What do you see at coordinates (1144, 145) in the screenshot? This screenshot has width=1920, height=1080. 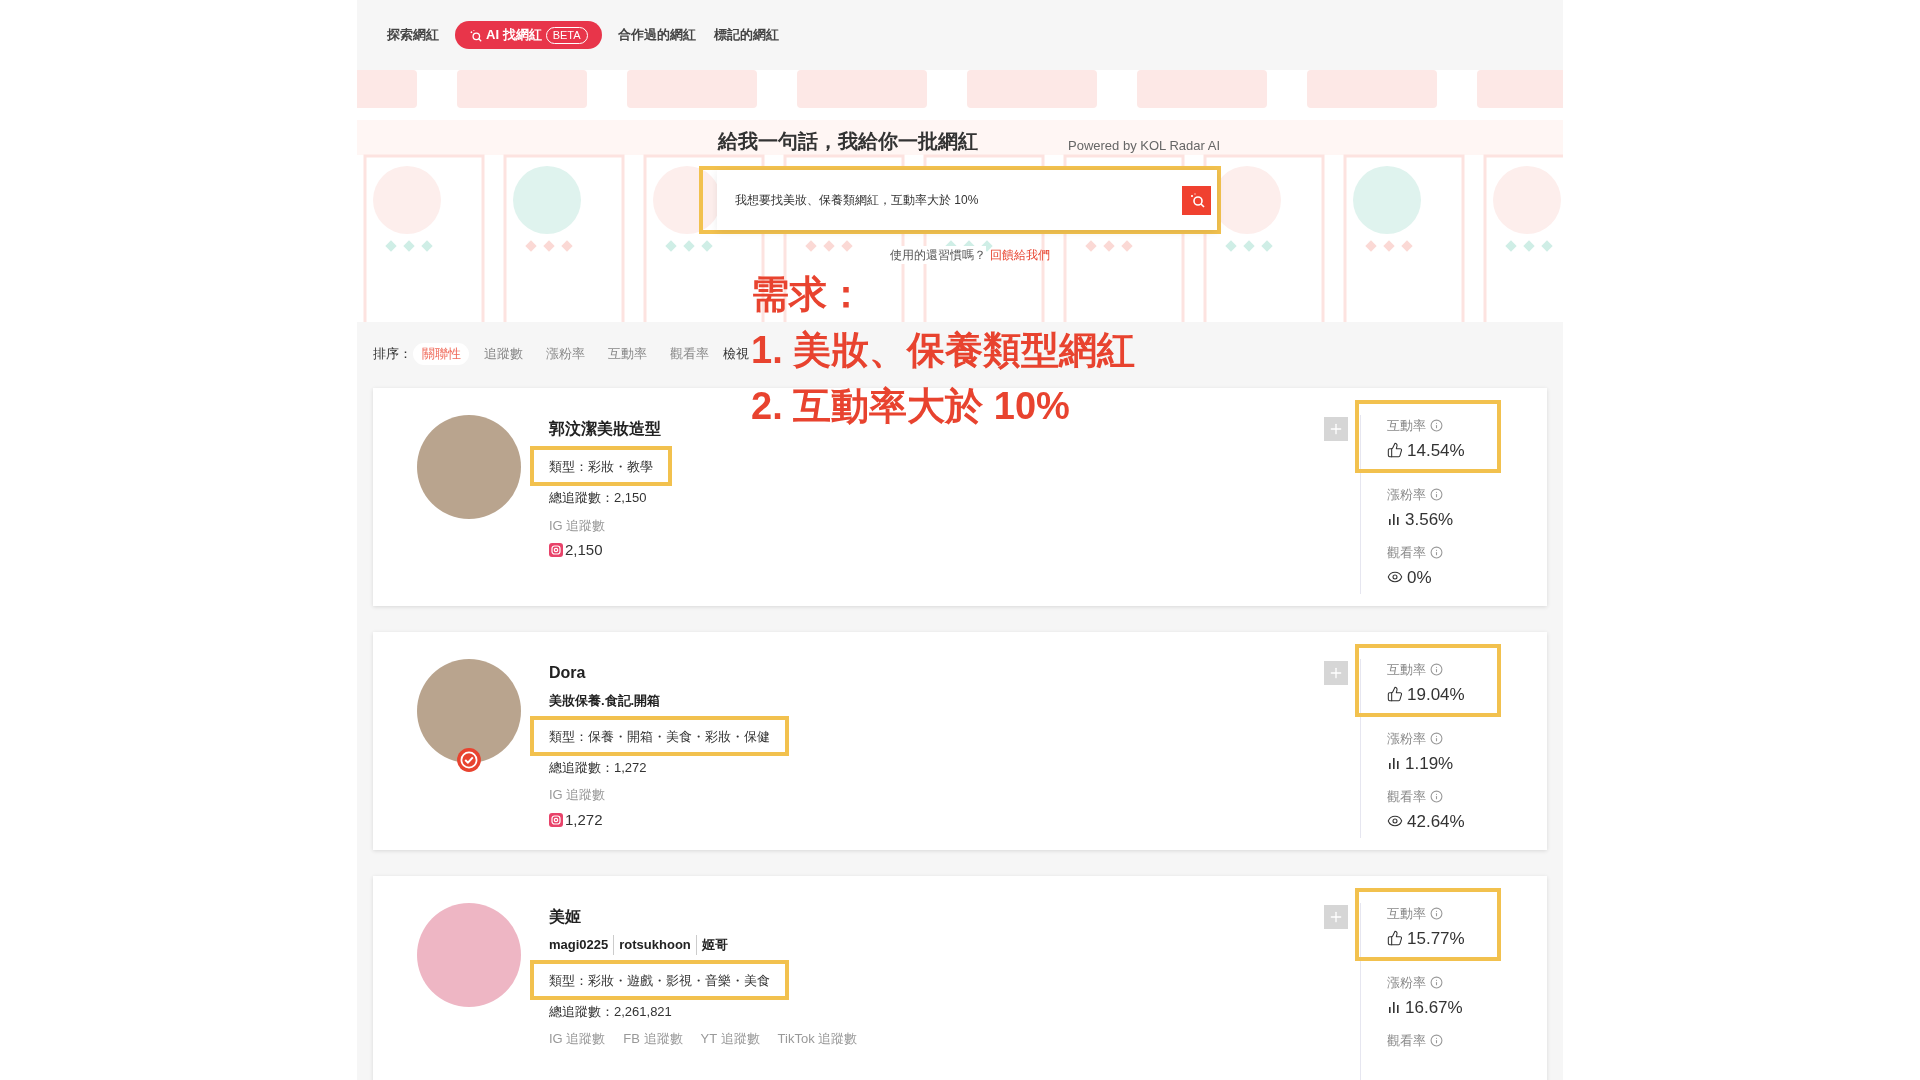 I see `powered-by-text: Powered by KOL Radar AI` at bounding box center [1144, 145].